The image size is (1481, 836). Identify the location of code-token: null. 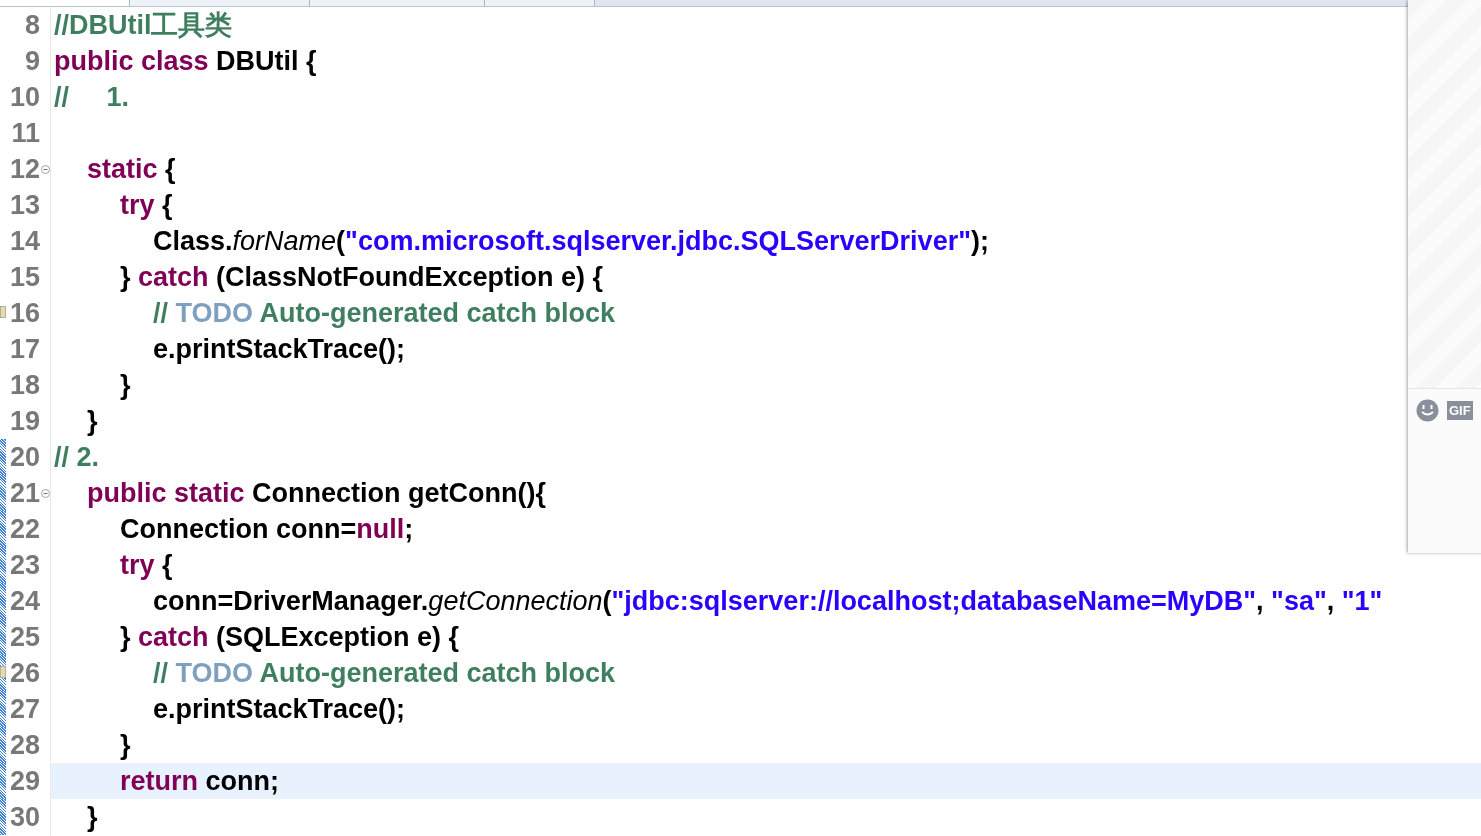
(380, 529).